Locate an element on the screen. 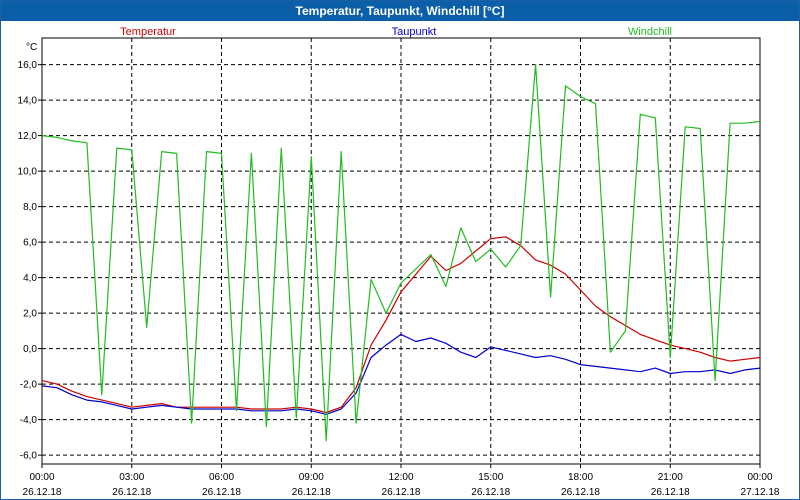 The width and height of the screenshot is (800, 500). x-tick-time: 09:00 is located at coordinates (311, 477).